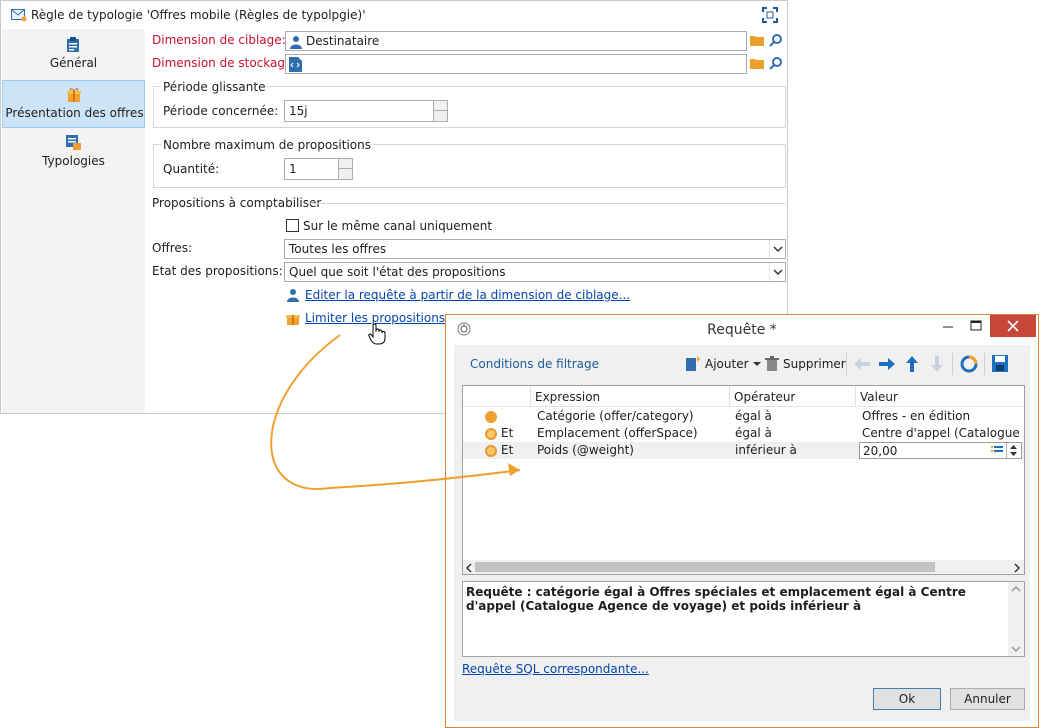  I want to click on section-divider, so click(546, 203).